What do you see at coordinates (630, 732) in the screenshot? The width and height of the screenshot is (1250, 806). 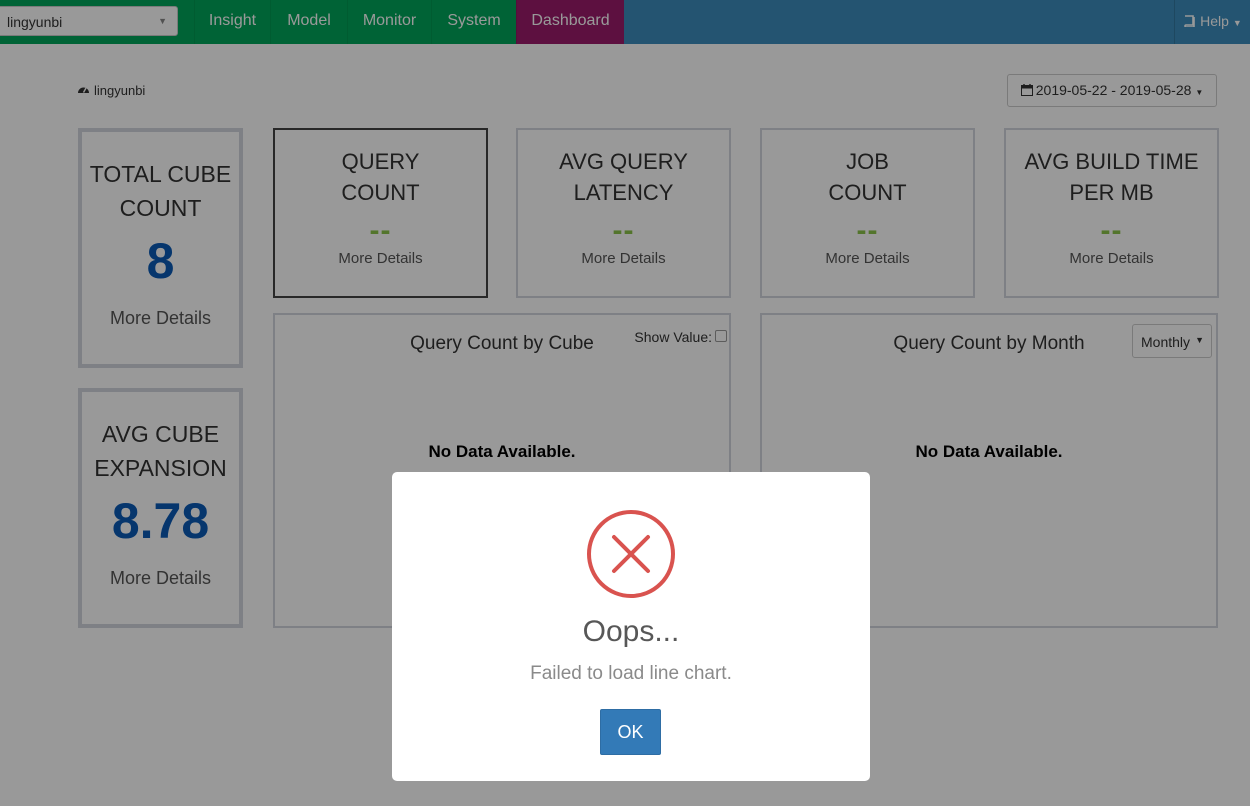 I see `ok-button: OK` at bounding box center [630, 732].